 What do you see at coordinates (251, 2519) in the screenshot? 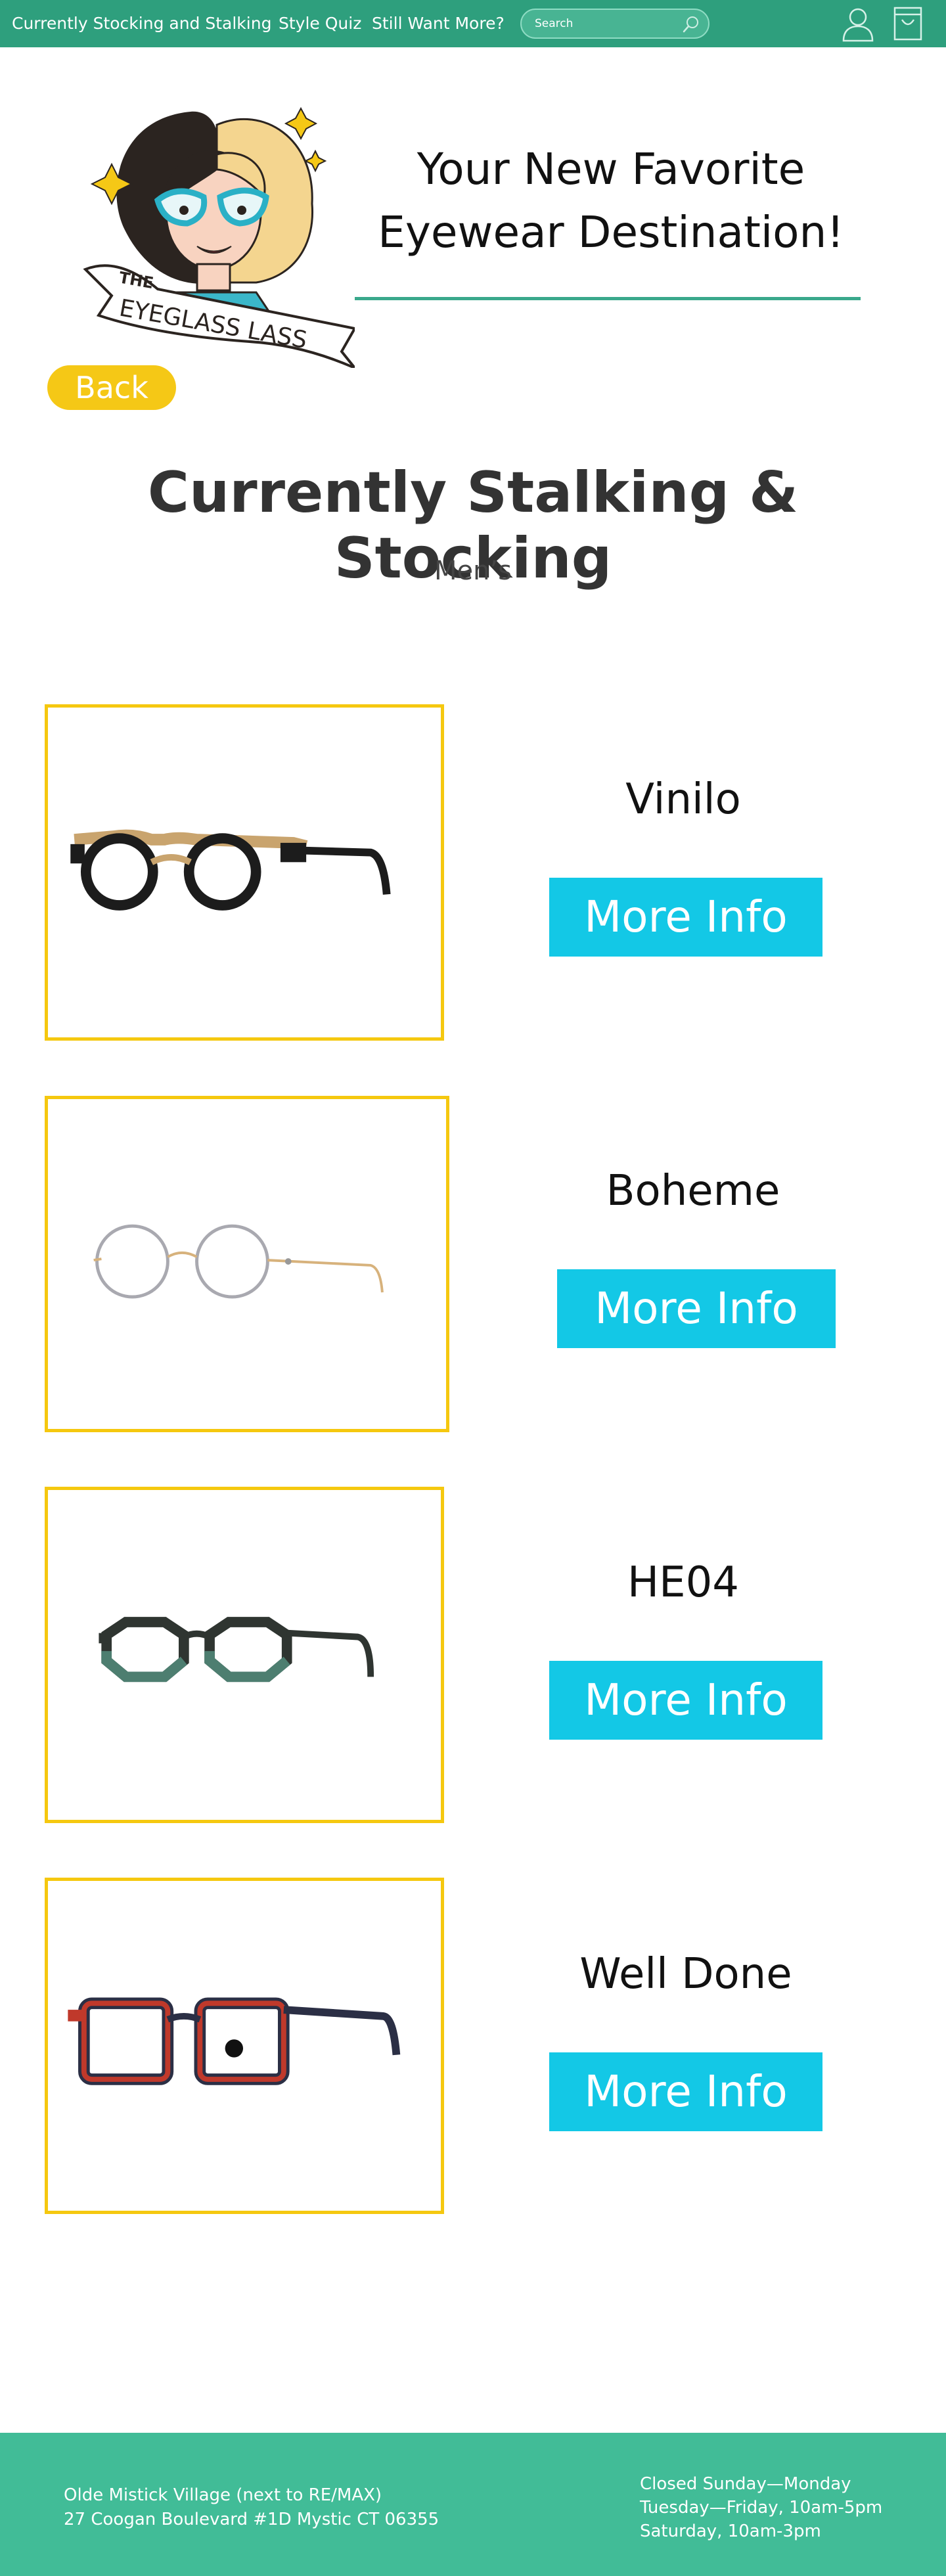
I see `footer-address-line-2: 27 Coogan Boulevard #1D Mystic CT 06355` at bounding box center [251, 2519].